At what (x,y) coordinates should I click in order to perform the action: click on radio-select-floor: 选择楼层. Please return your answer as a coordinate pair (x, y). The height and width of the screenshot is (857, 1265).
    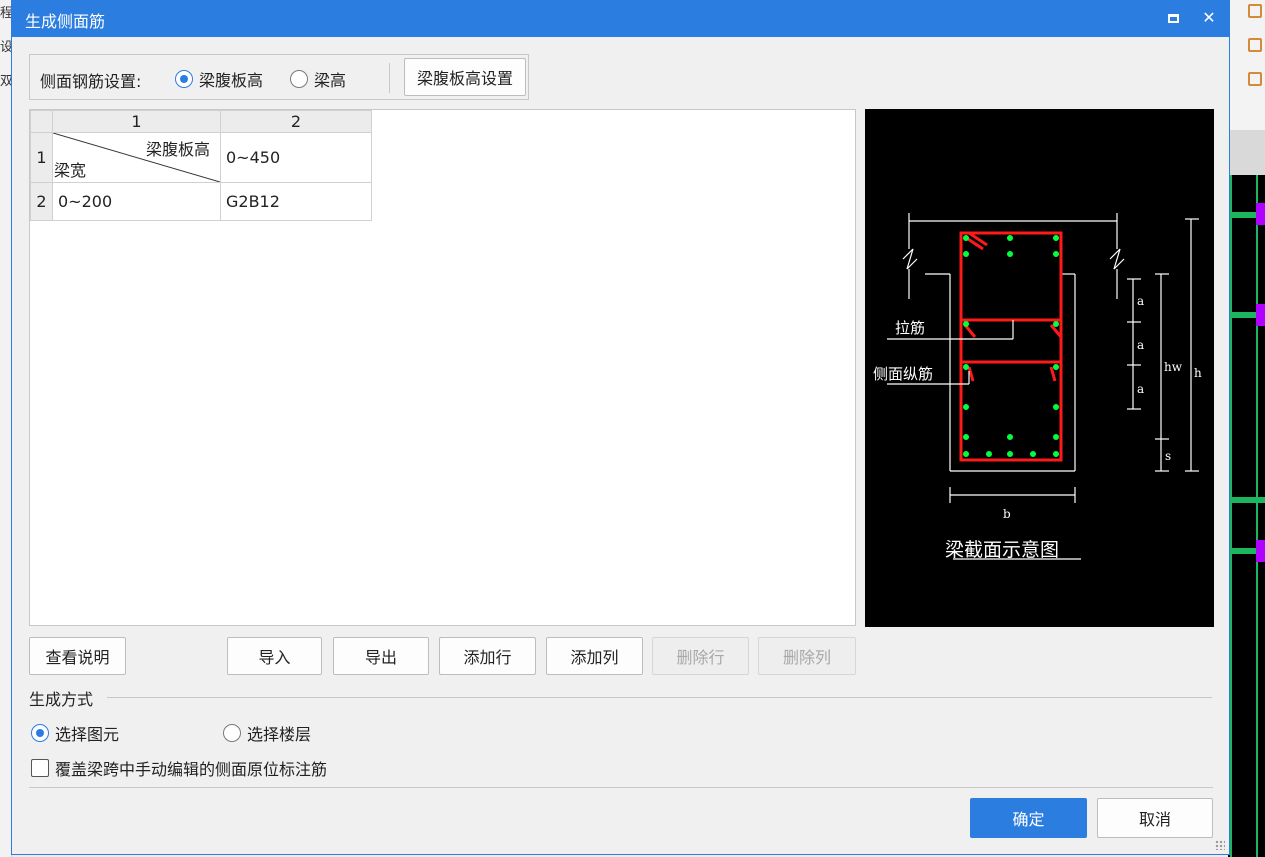
    Looking at the image, I should click on (267, 733).